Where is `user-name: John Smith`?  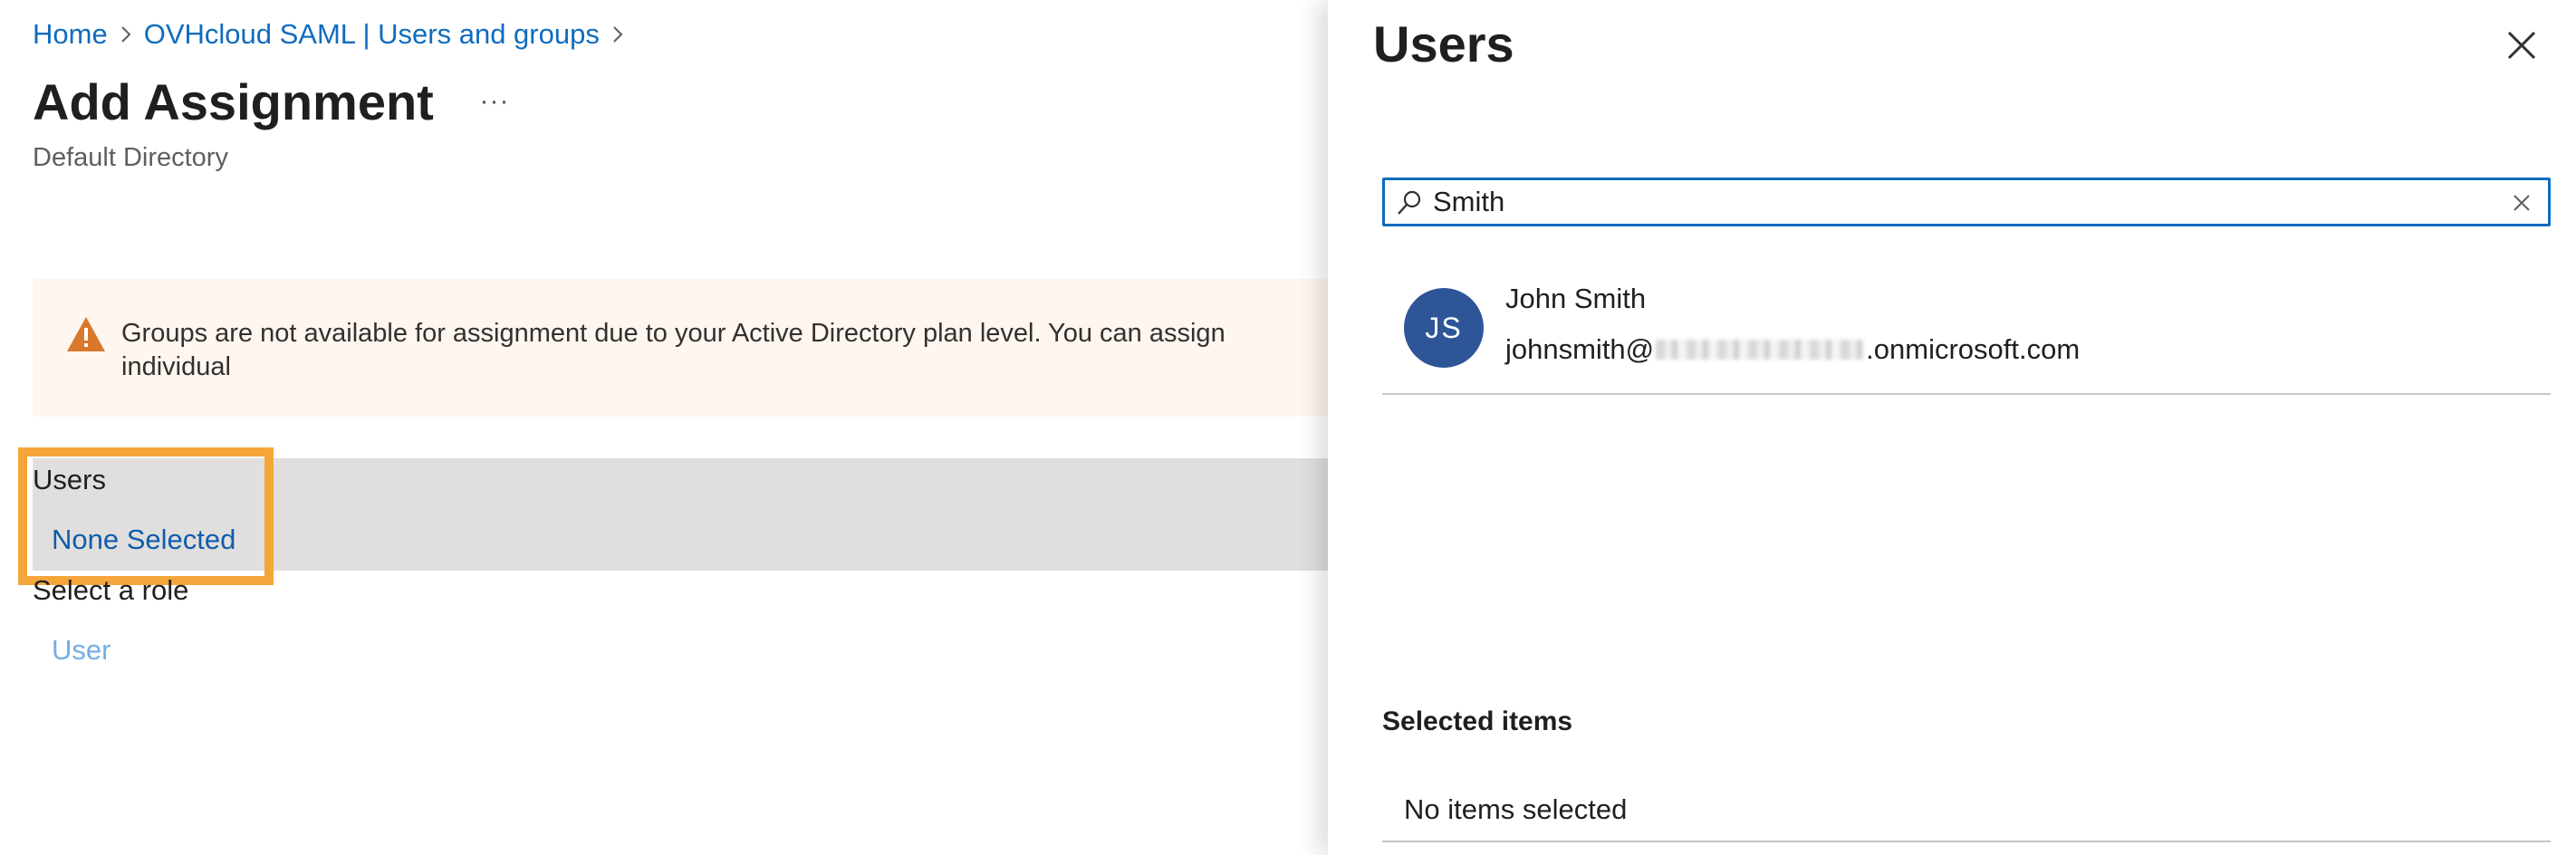 user-name: John Smith is located at coordinates (1576, 298).